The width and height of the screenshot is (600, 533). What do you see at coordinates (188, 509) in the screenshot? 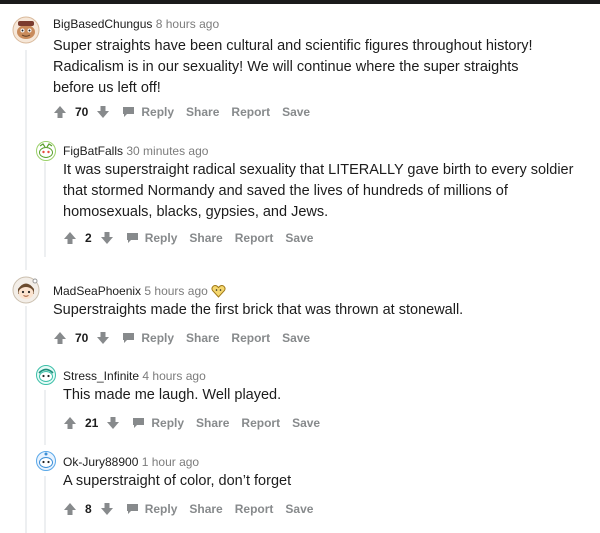
I see `comment-actions: 8 Reply Share Report Save` at bounding box center [188, 509].